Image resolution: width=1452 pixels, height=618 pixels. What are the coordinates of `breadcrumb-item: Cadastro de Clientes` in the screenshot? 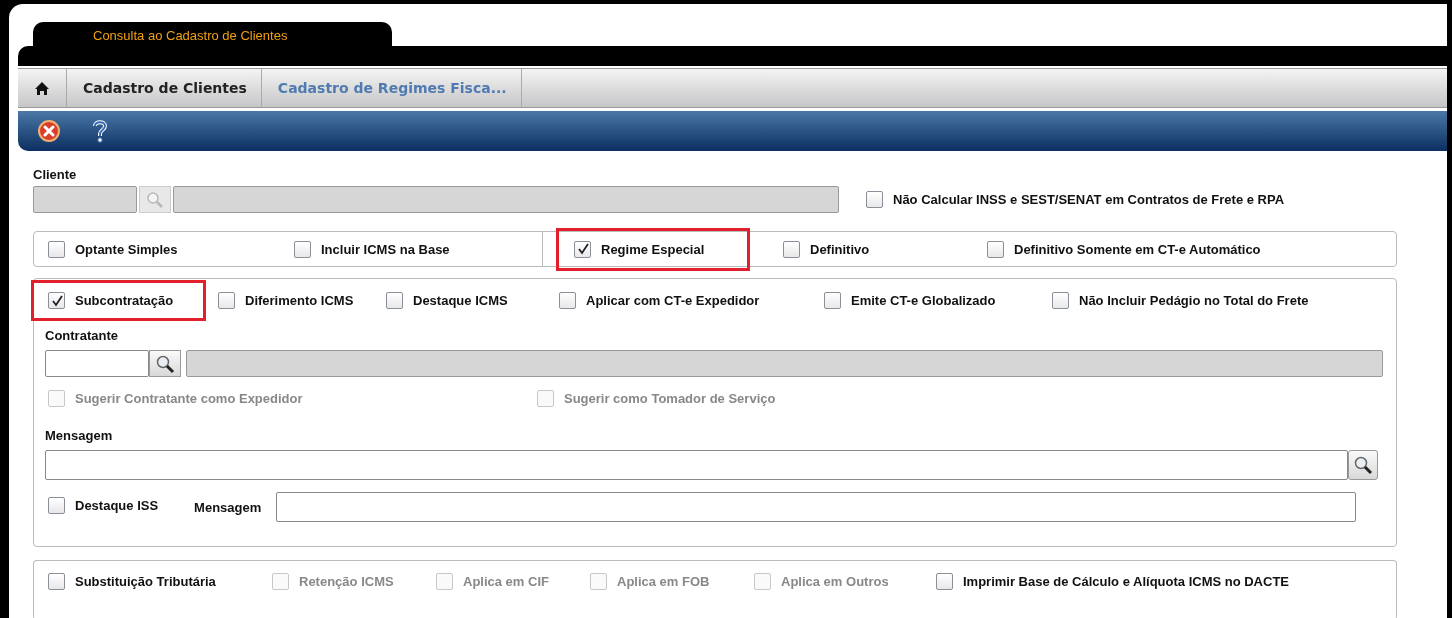 It's located at (164, 88).